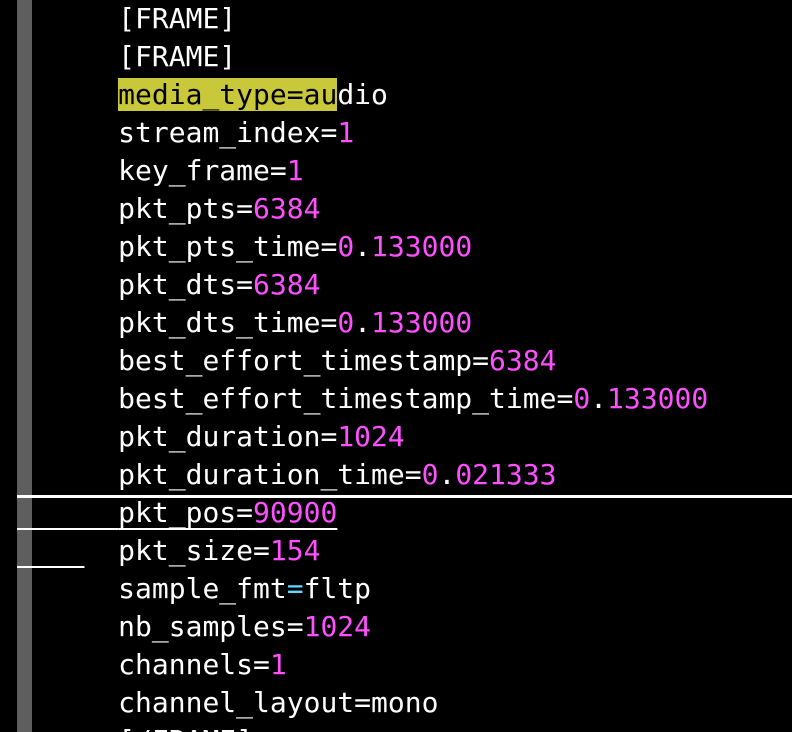  I want to click on frame-close-tag: [/FRAME], so click(185, 728).